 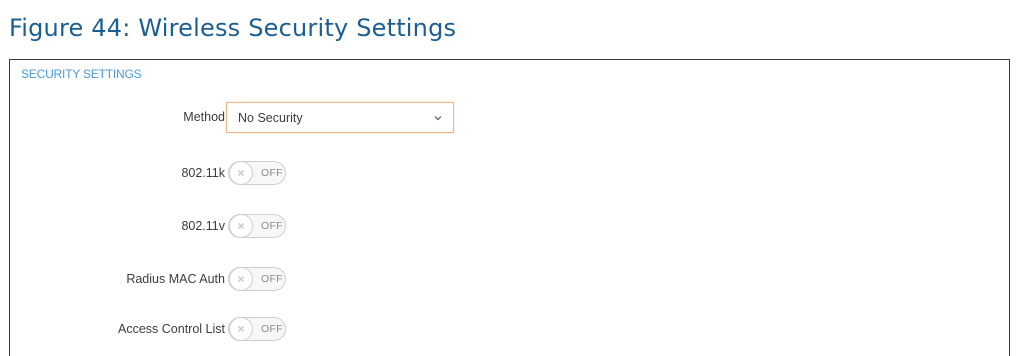 I want to click on toggle-row-access-control-list: Access Control List OFF, so click(x=509, y=329).